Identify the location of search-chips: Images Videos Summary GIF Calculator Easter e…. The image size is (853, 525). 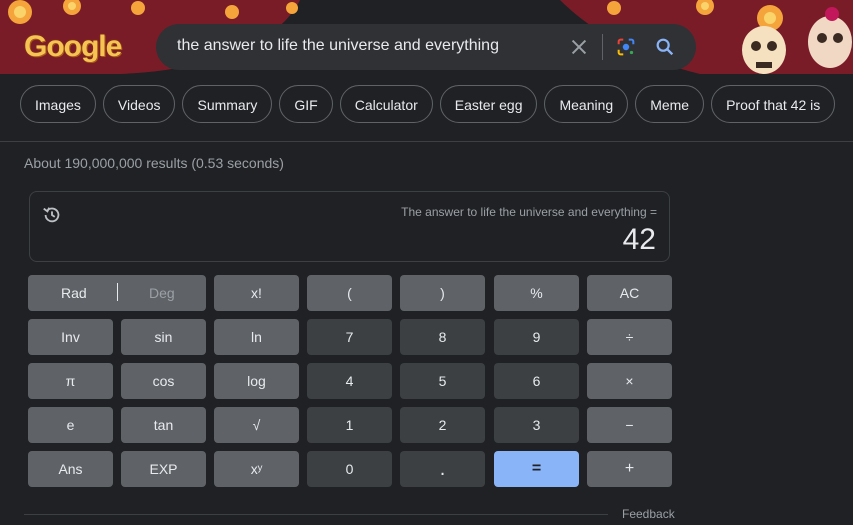
(431, 105).